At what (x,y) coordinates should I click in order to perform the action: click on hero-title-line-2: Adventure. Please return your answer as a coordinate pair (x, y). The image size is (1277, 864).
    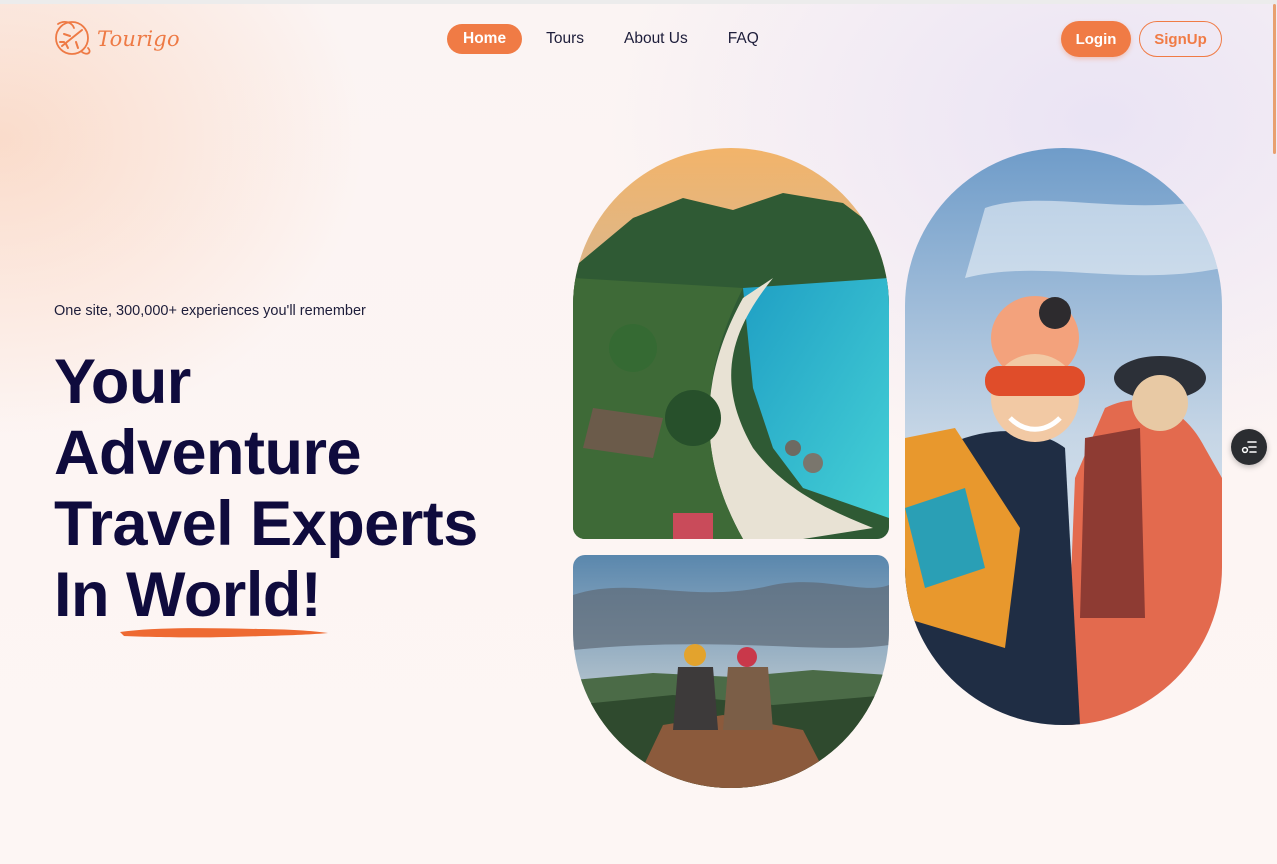
    Looking at the image, I should click on (208, 453).